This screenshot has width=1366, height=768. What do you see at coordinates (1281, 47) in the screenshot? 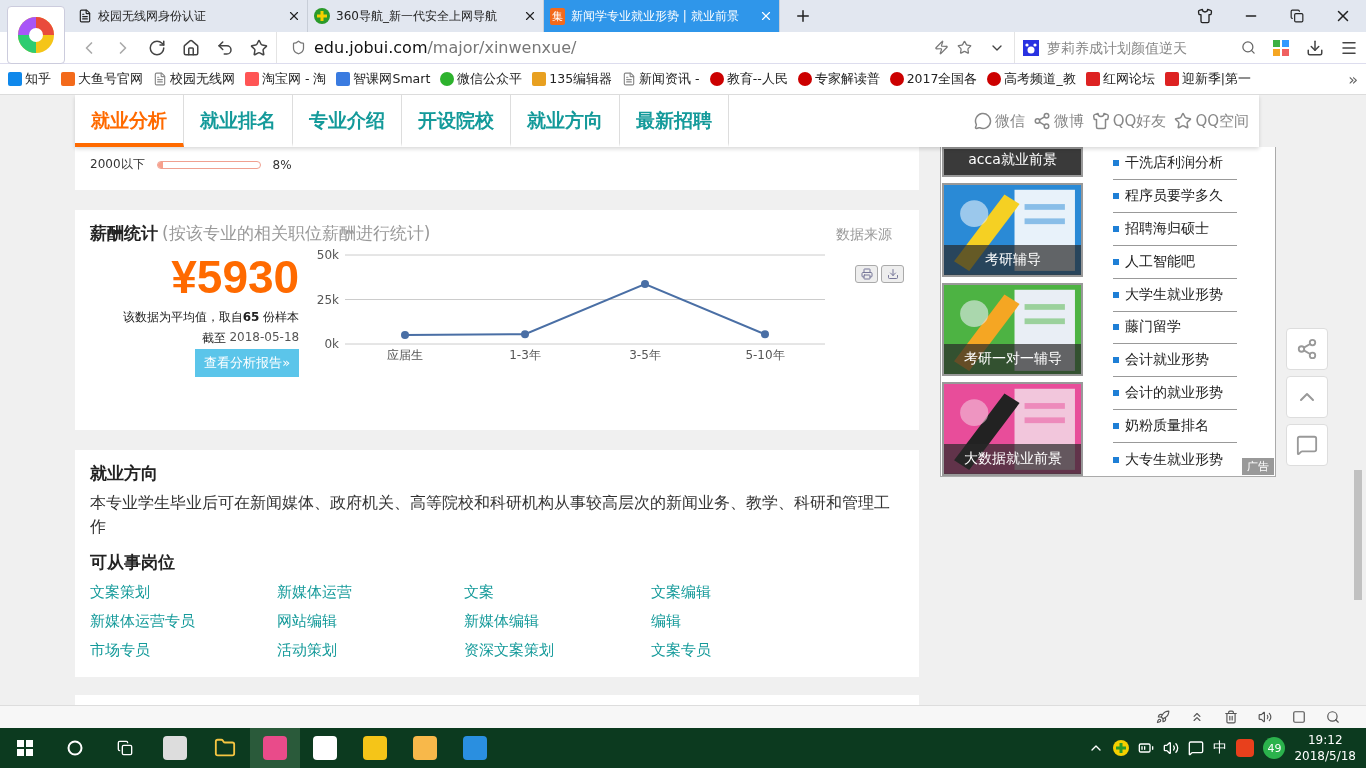
I see `apps-icon` at bounding box center [1281, 47].